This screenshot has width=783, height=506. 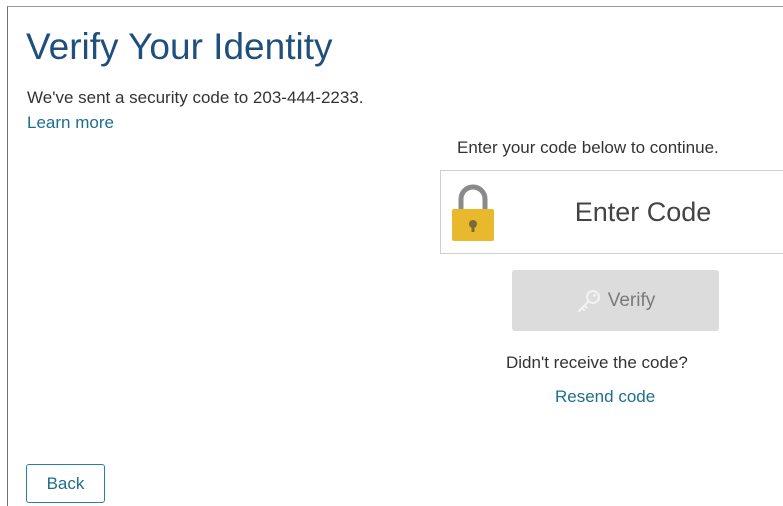 I want to click on key-icon, so click(x=588, y=300).